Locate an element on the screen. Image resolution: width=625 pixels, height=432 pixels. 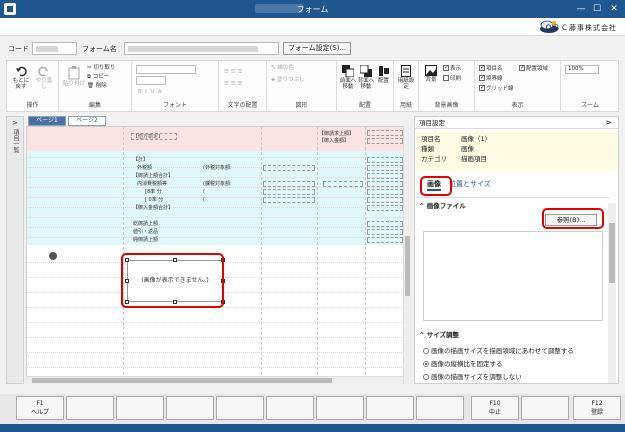
zoom-select: 100% is located at coordinates (582, 69).